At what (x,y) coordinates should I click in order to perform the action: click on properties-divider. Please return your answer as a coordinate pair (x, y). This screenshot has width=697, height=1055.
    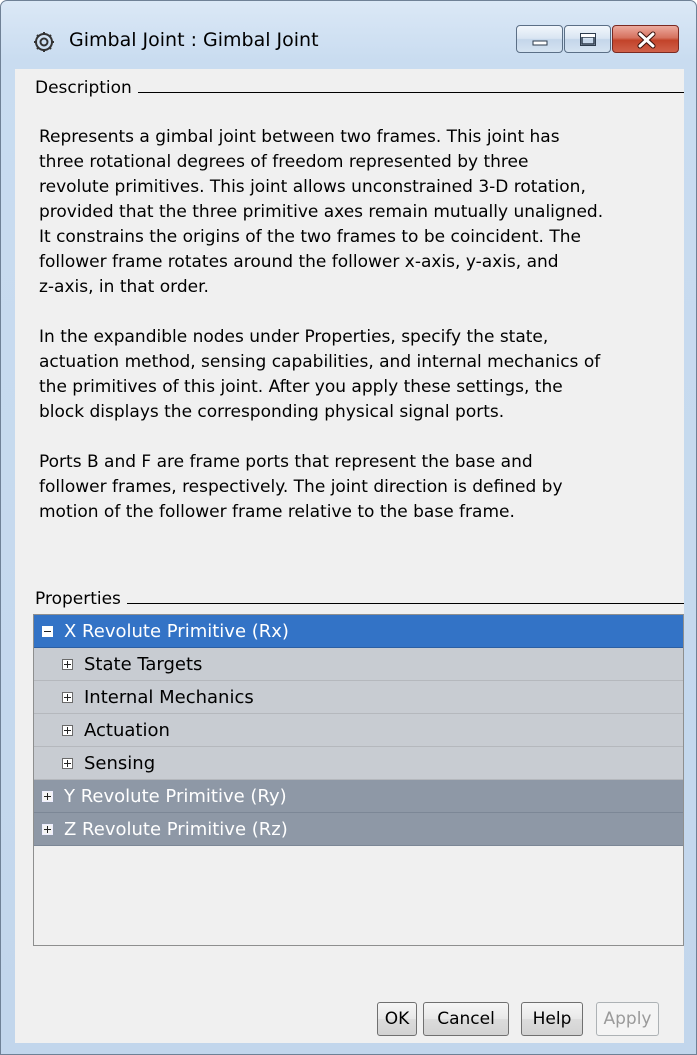
    Looking at the image, I should click on (359, 603).